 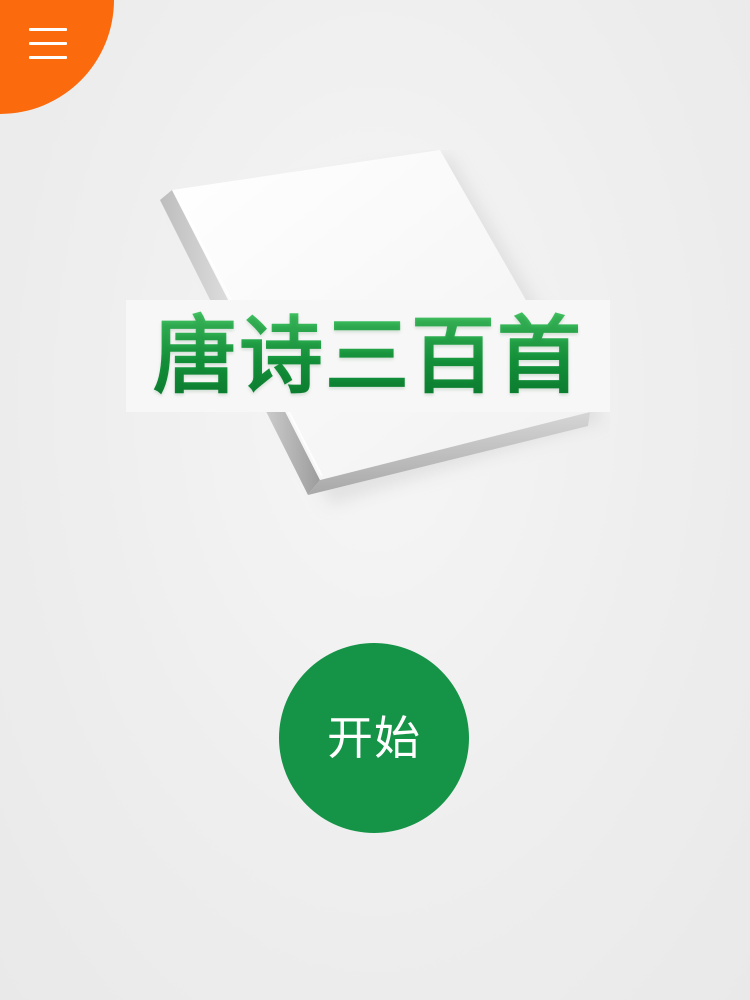 What do you see at coordinates (48, 44) in the screenshot?
I see `hamburger-menu-icon` at bounding box center [48, 44].